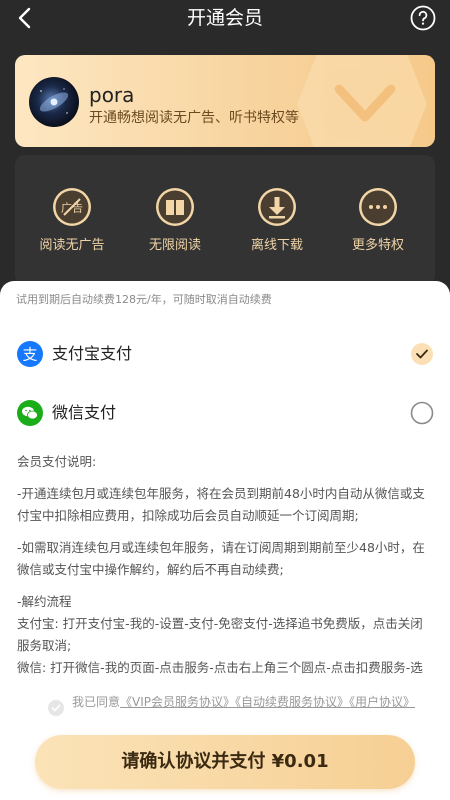 The height and width of the screenshot is (800, 450). Describe the element at coordinates (382, 702) in the screenshot. I see `user-agreement-link: 《用户协议》` at that location.